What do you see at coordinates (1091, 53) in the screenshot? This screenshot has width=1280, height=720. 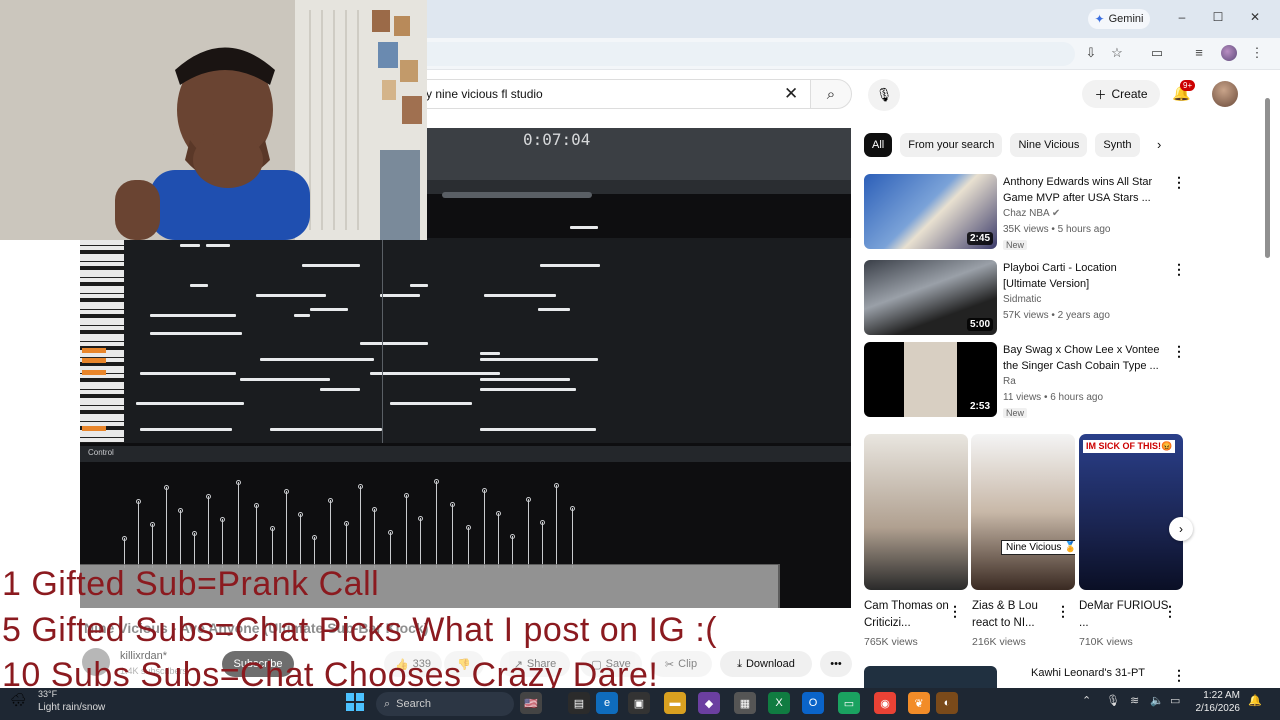 I see `install-app-icon: ⇩` at bounding box center [1091, 53].